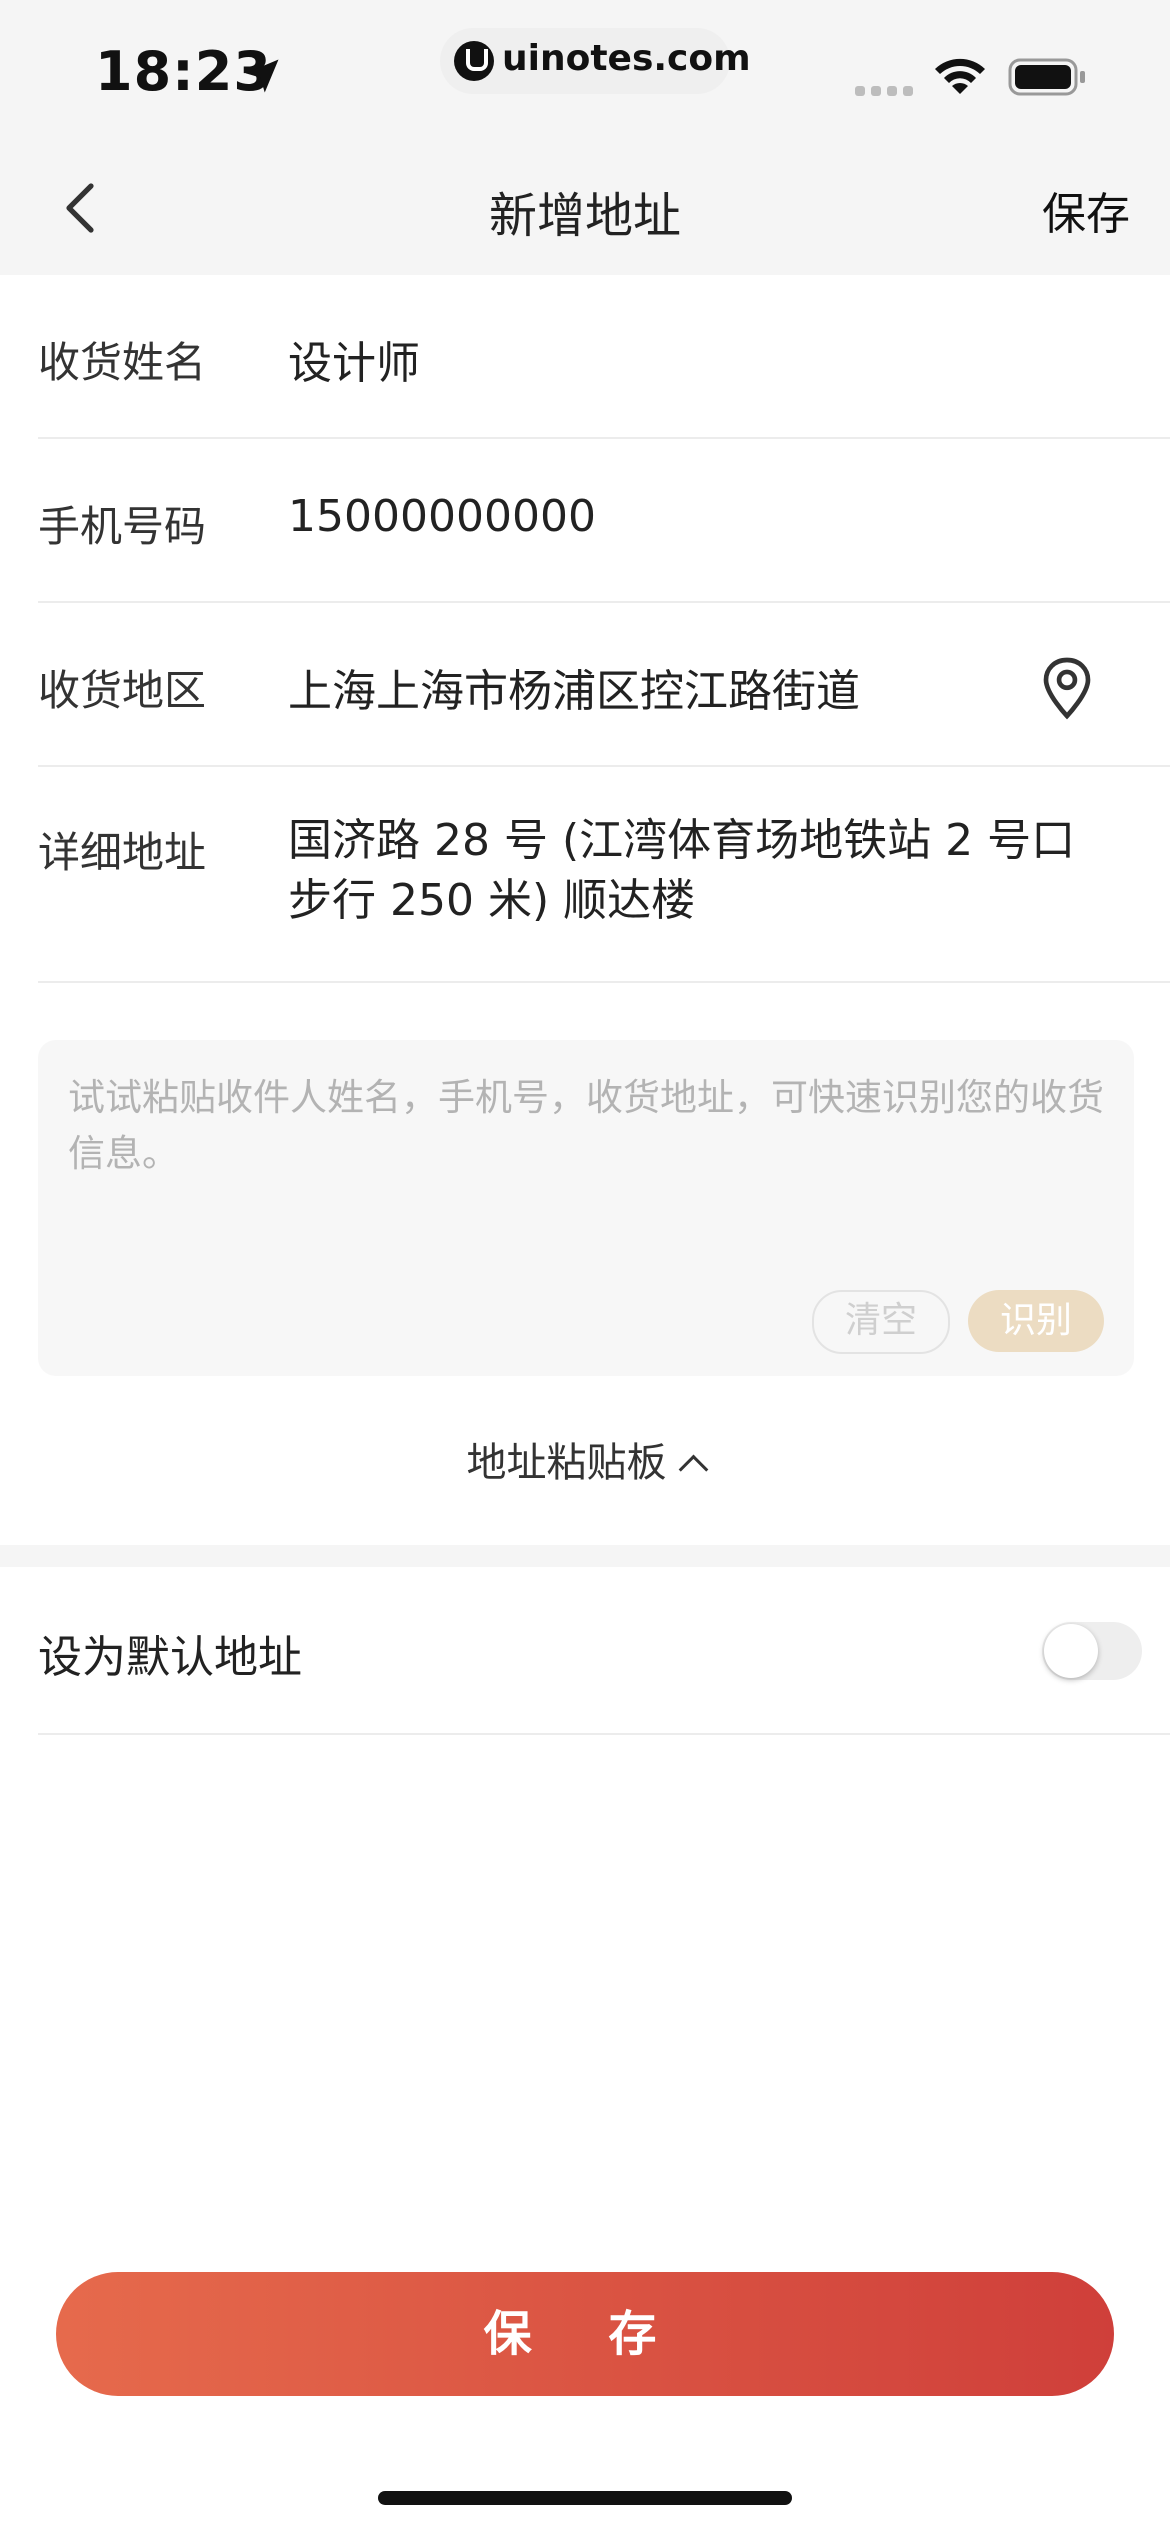  What do you see at coordinates (574, 687) in the screenshot?
I see `region-field: 上海上海市杨浦区控江路街道` at bounding box center [574, 687].